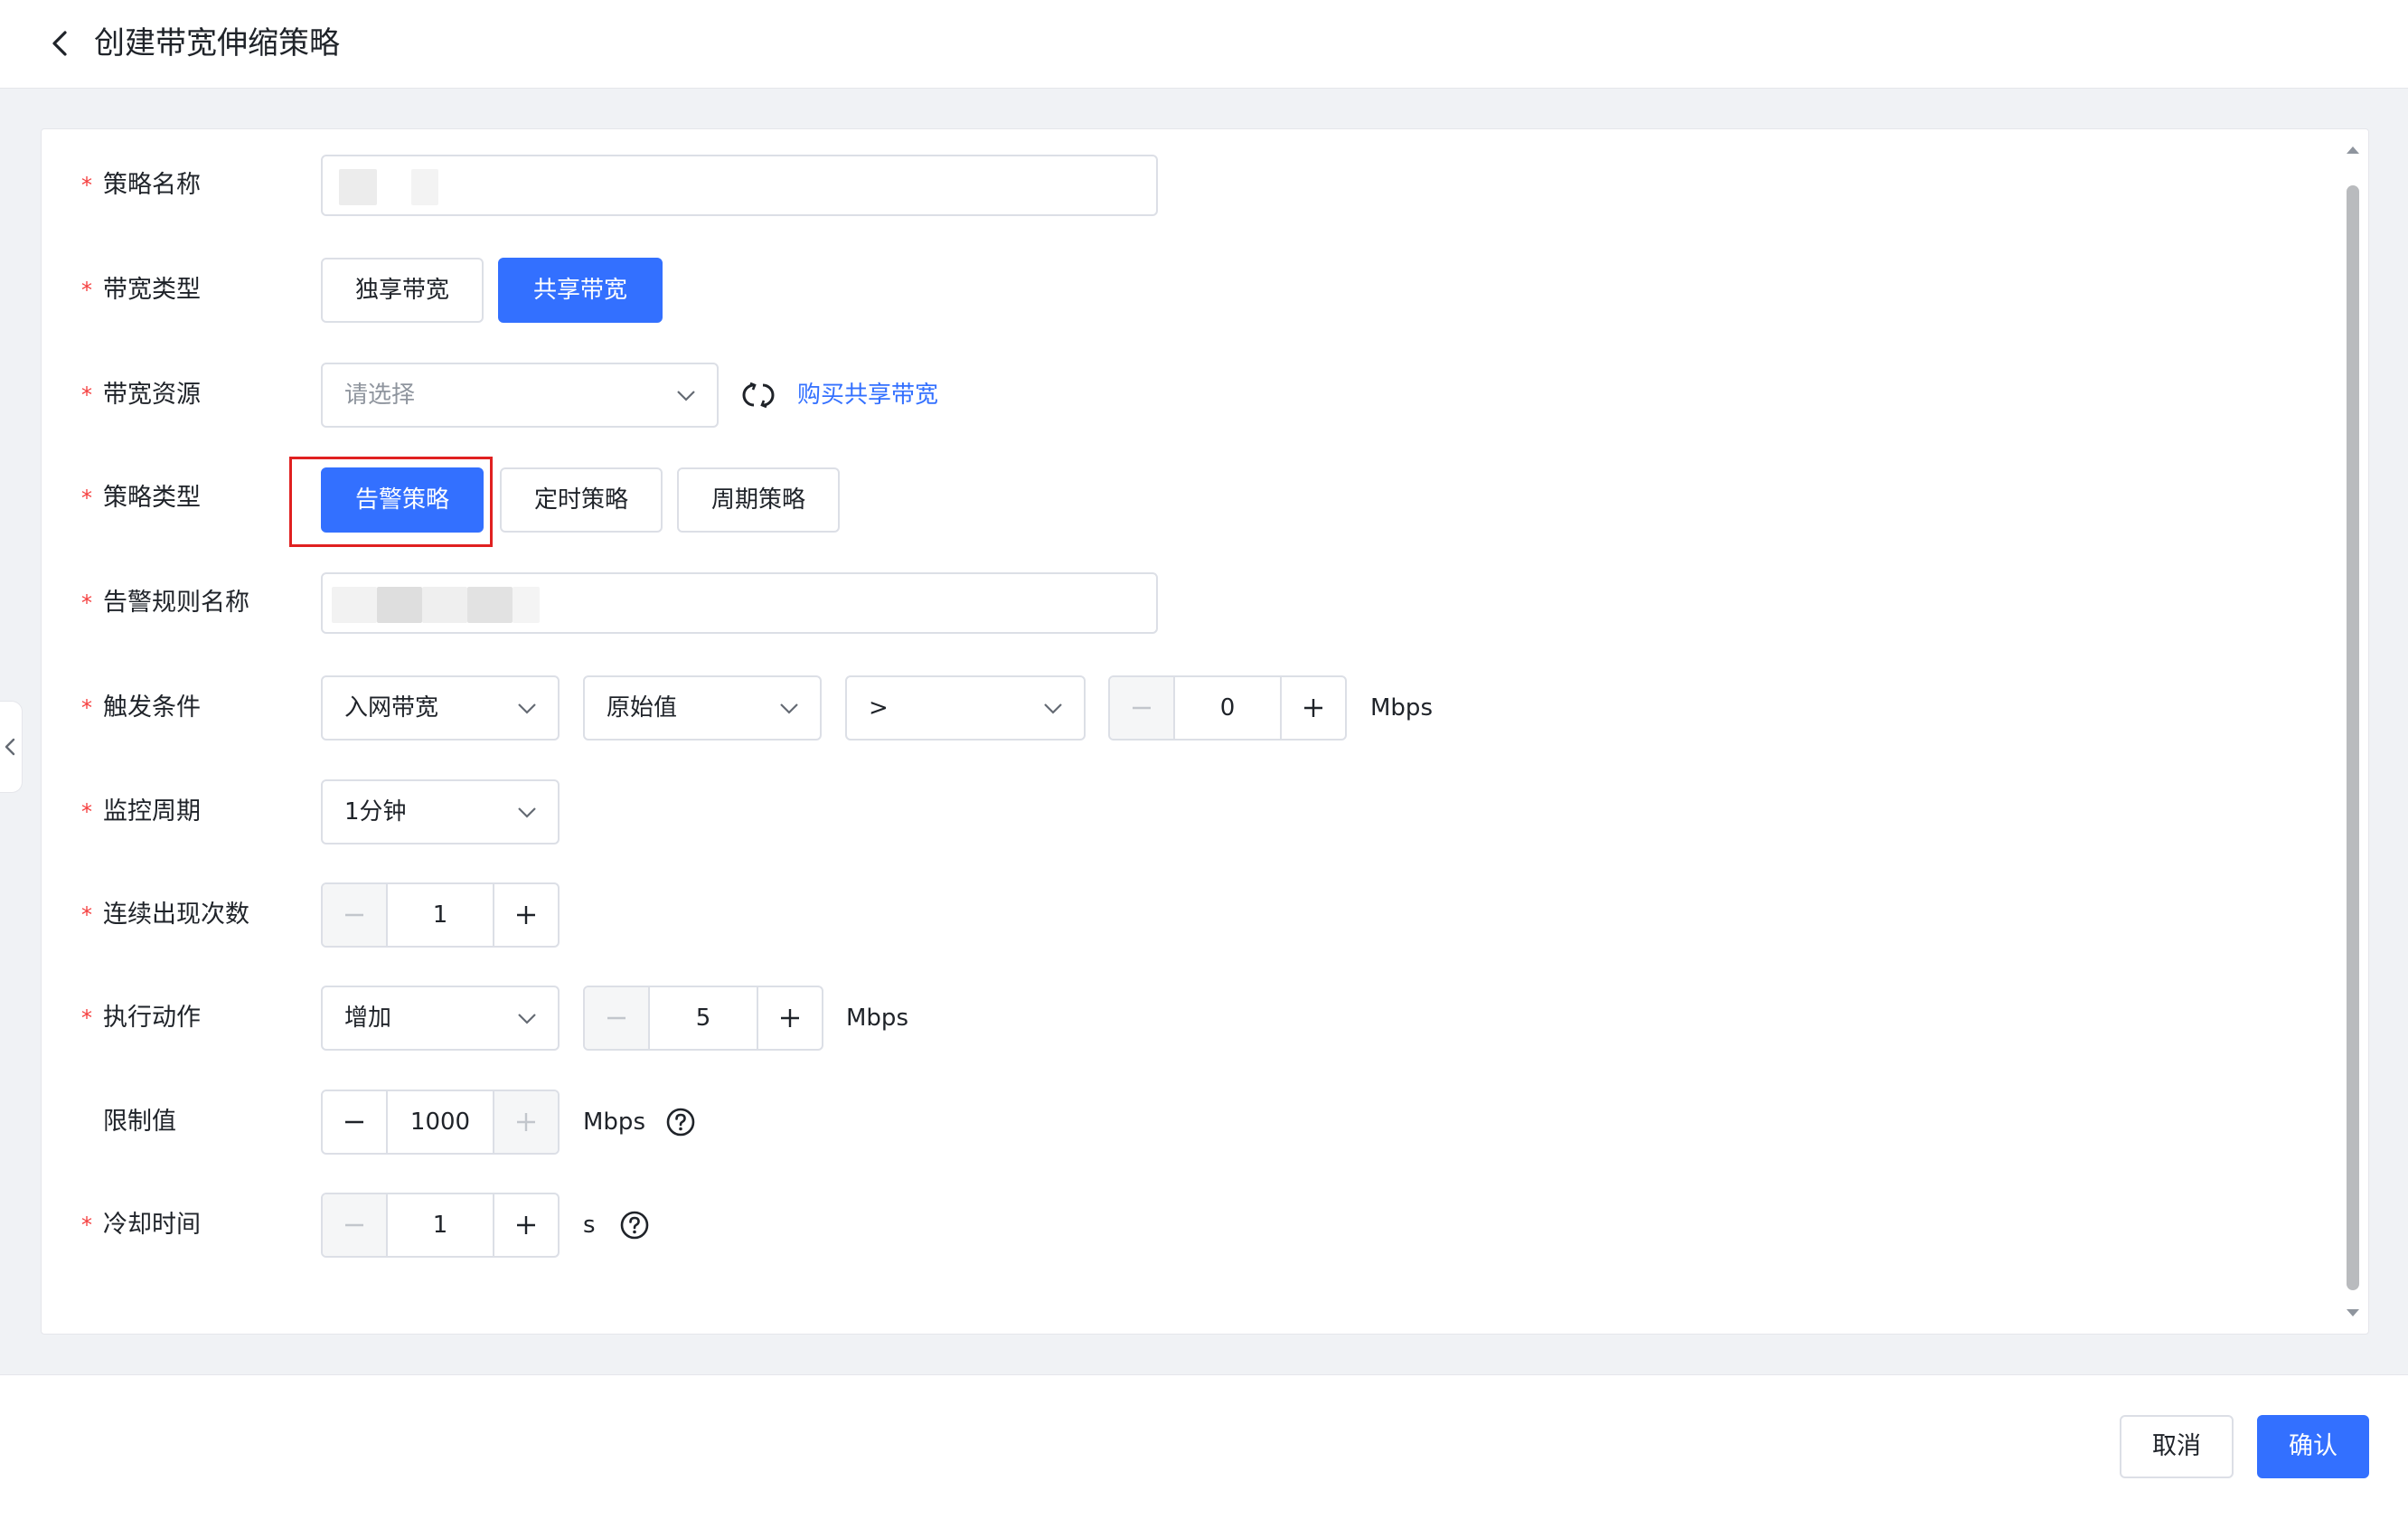  Describe the element at coordinates (440, 1018) in the screenshot. I see `action-type-select: 增加` at that location.